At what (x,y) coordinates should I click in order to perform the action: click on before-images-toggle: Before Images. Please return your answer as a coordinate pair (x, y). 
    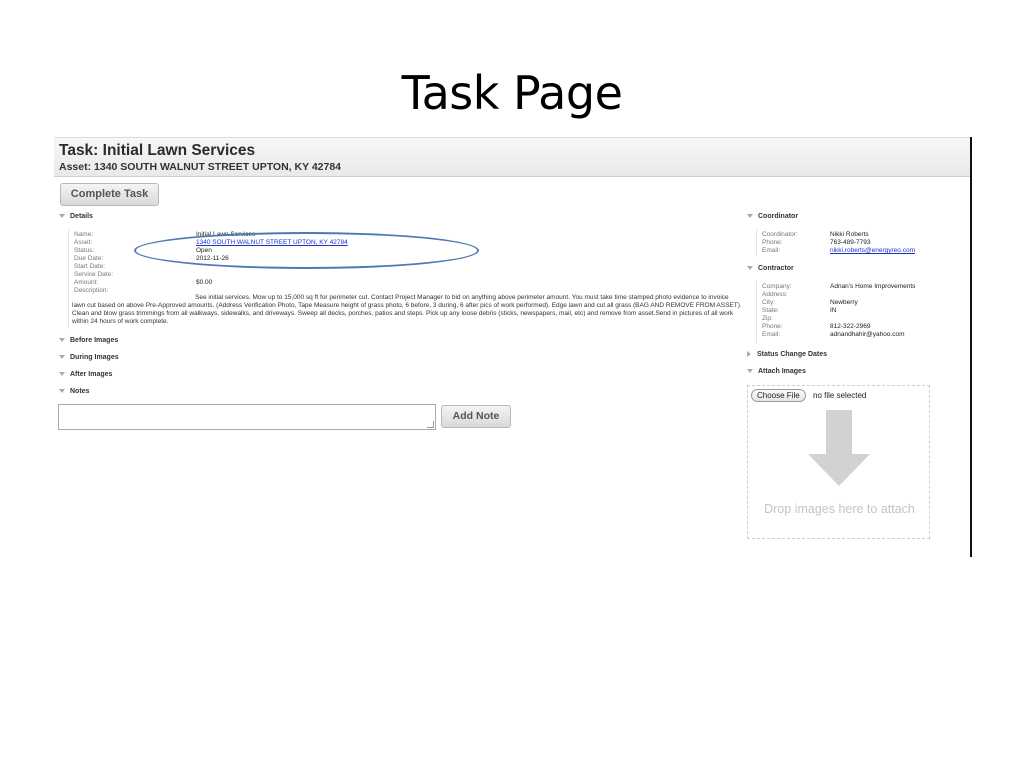
    Looking at the image, I should click on (88, 340).